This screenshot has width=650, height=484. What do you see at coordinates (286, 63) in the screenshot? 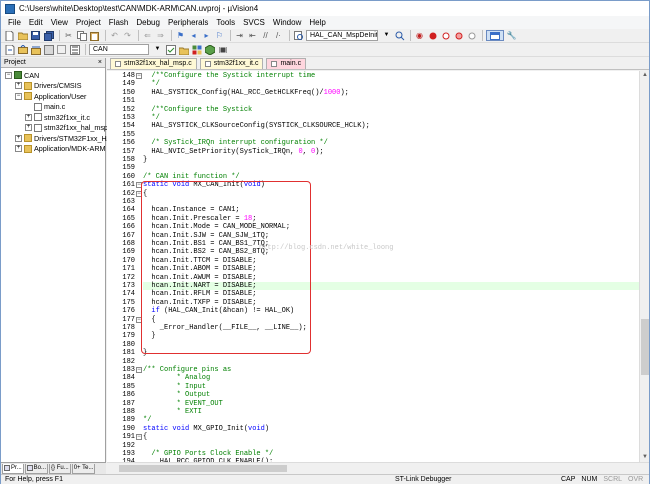
I see `tab-main-c: main.c` at bounding box center [286, 63].